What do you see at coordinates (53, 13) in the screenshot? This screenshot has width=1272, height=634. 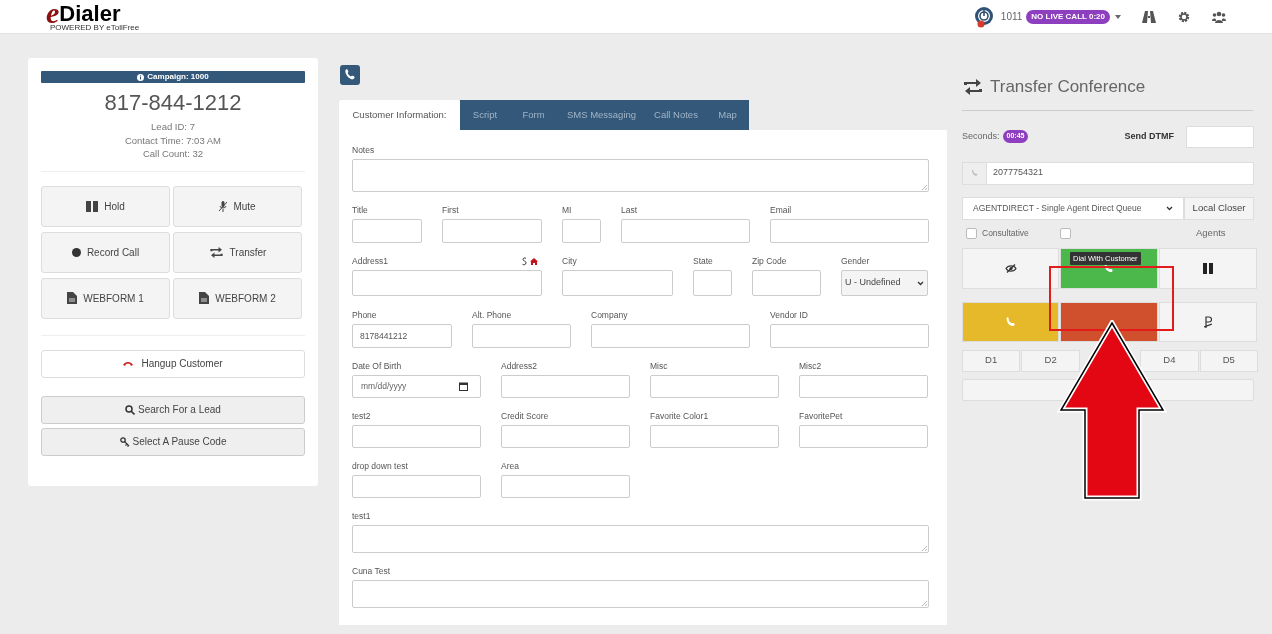 I see `logo-letter: e` at bounding box center [53, 13].